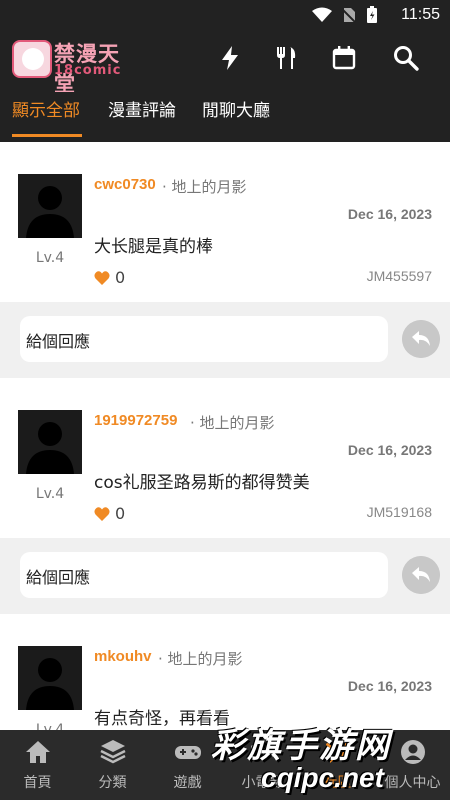  What do you see at coordinates (88, 70) in the screenshot?
I see `logo-subtitle: 18comic` at bounding box center [88, 70].